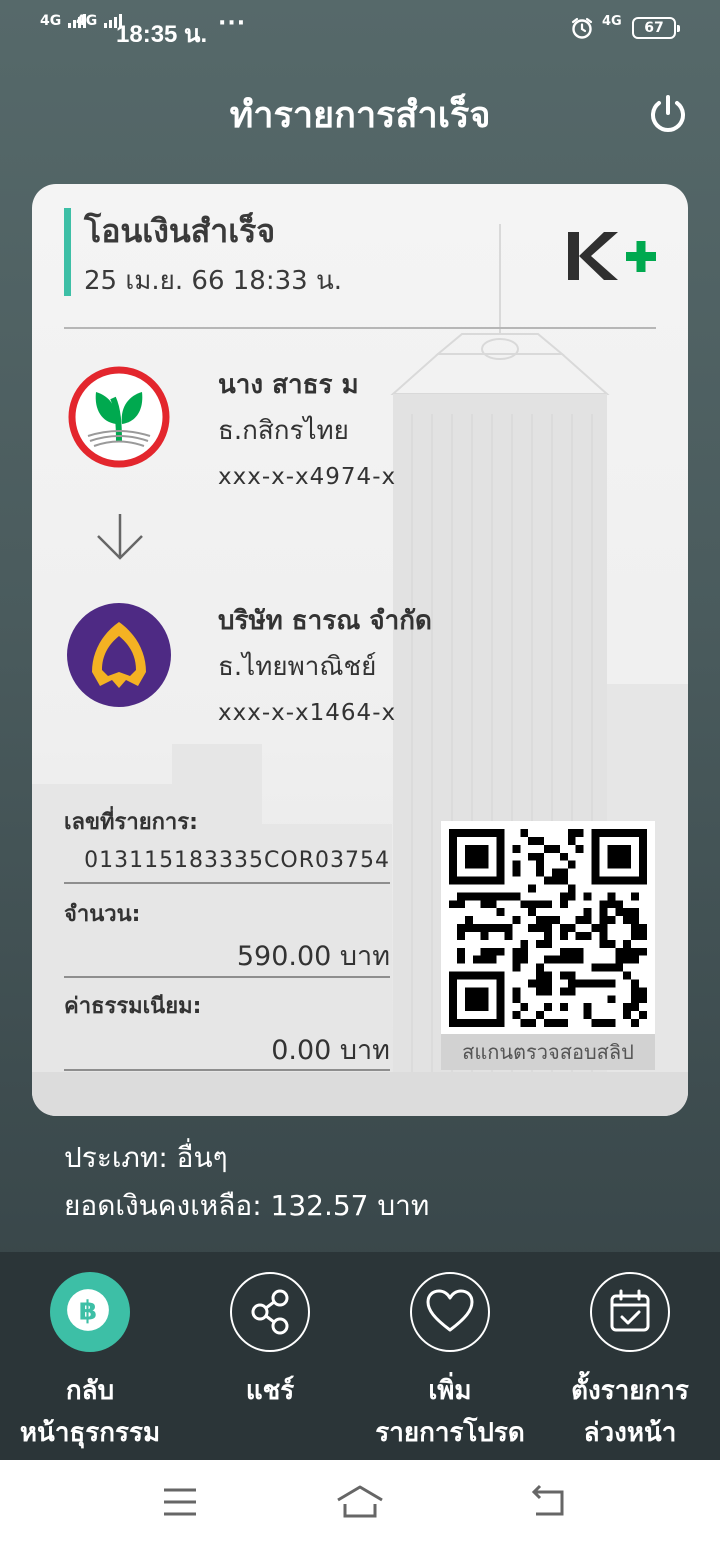 The width and height of the screenshot is (720, 1544). What do you see at coordinates (90, 1412) in the screenshot?
I see `action-label: กลับ หน้าธุรกรรม` at bounding box center [90, 1412].